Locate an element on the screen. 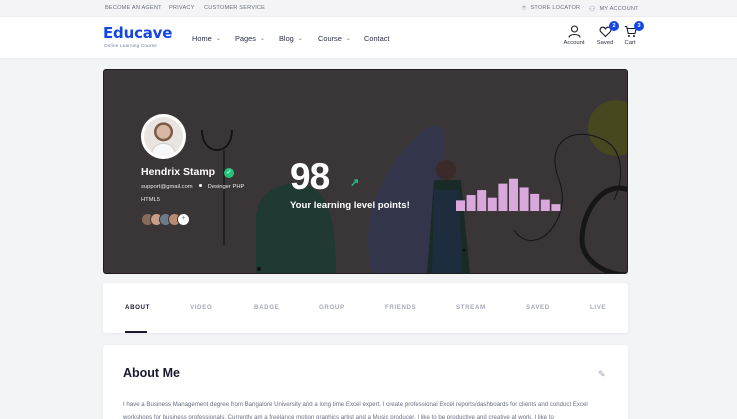 This screenshot has height=419, width=737. level-bars is located at coordinates (508, 194).